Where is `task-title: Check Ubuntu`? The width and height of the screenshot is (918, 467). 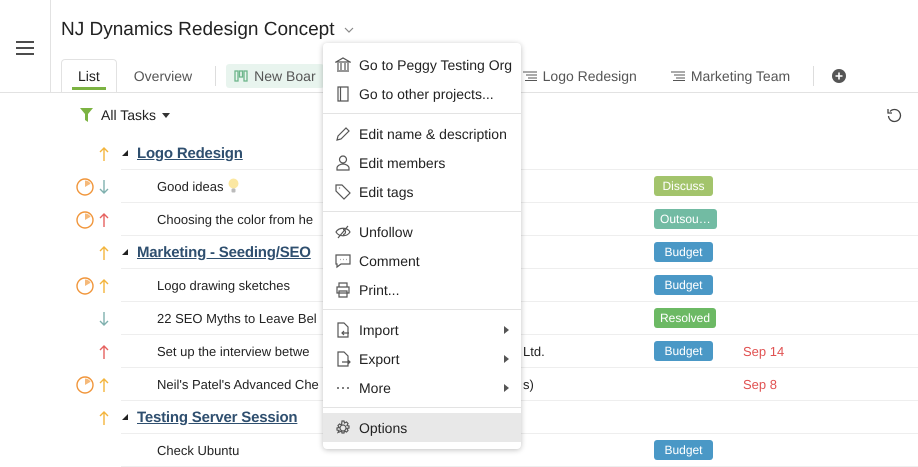
task-title: Check Ubuntu is located at coordinates (198, 450).